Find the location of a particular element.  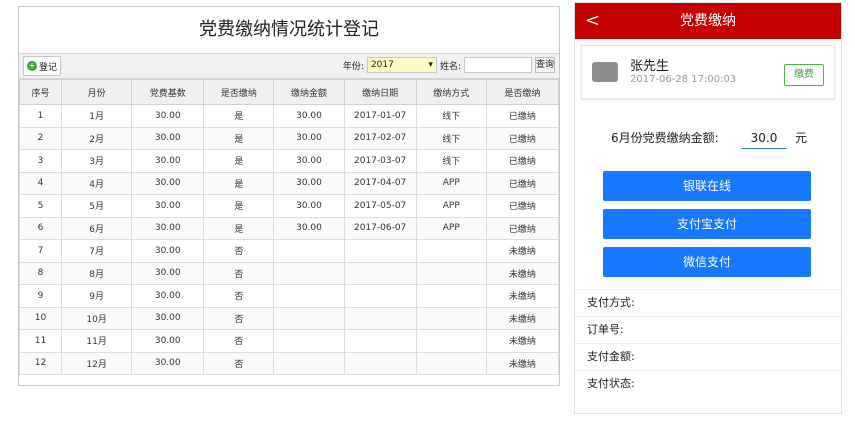

name-input is located at coordinates (498, 65).